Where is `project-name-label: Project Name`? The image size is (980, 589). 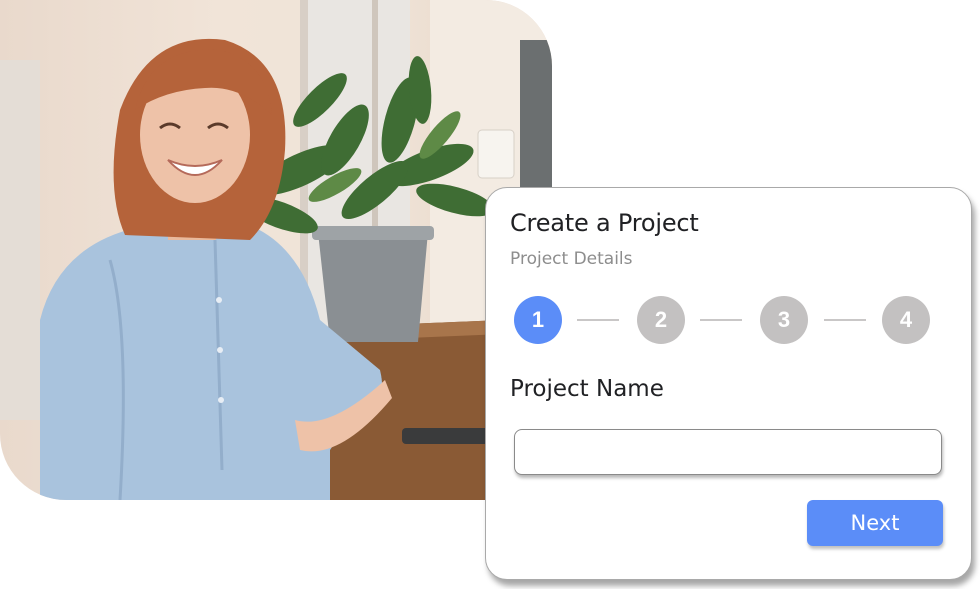
project-name-label: Project Name is located at coordinates (587, 389).